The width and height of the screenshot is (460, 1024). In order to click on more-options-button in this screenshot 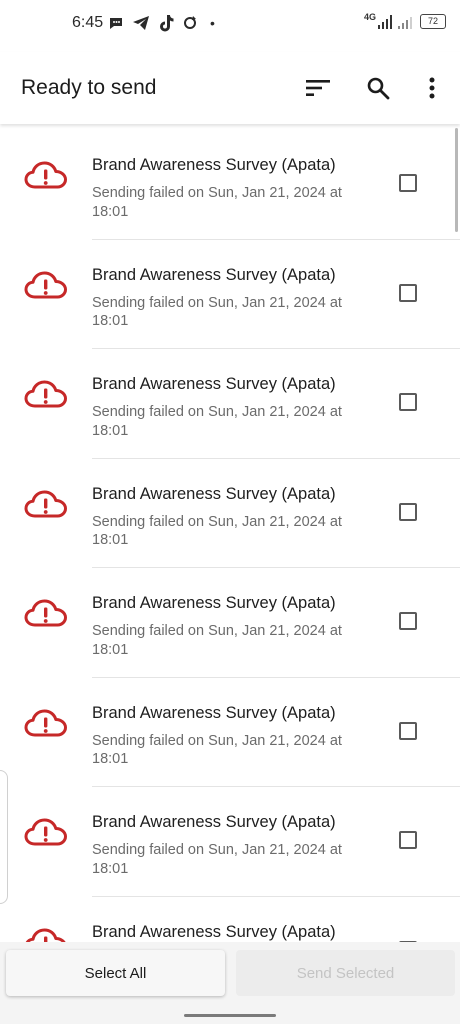, I will do `click(432, 88)`.